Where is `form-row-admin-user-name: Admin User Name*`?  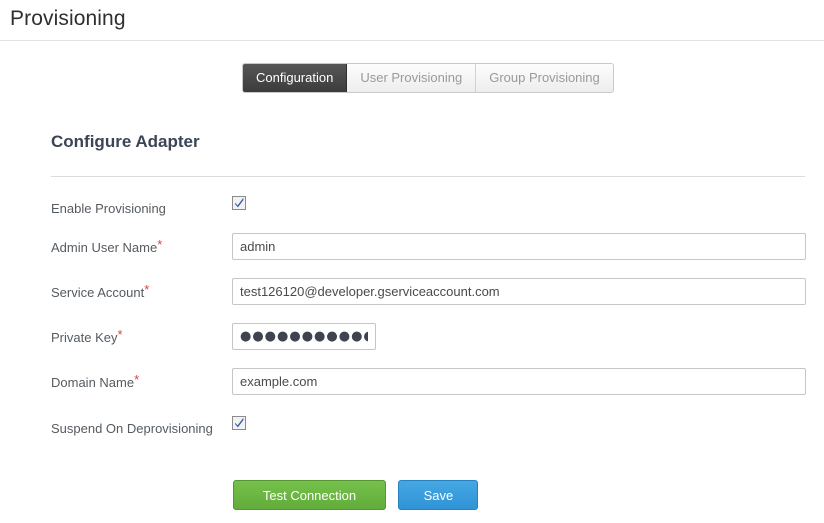
form-row-admin-user-name: Admin User Name* is located at coordinates (412, 252).